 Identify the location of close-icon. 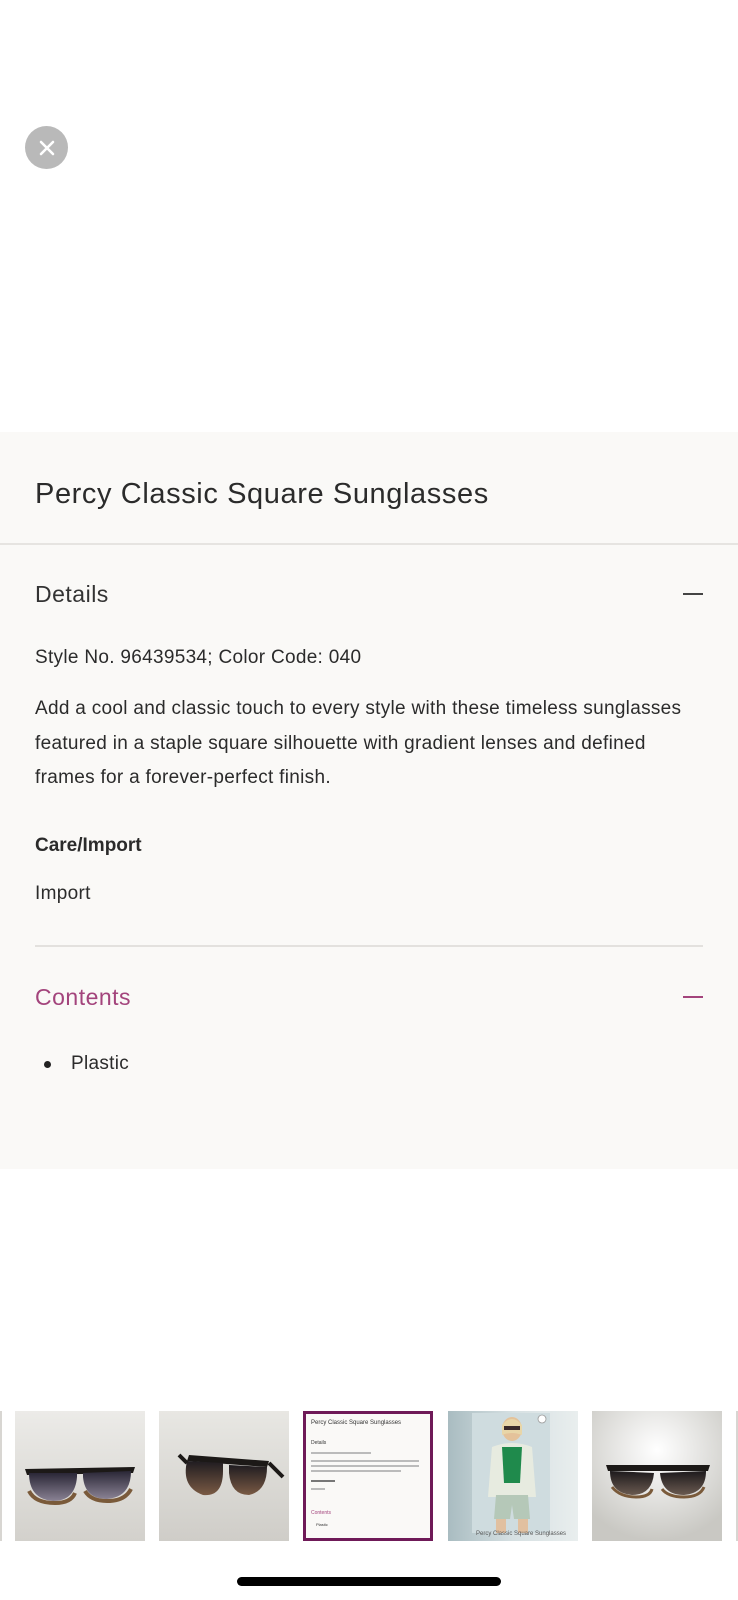
(46, 147).